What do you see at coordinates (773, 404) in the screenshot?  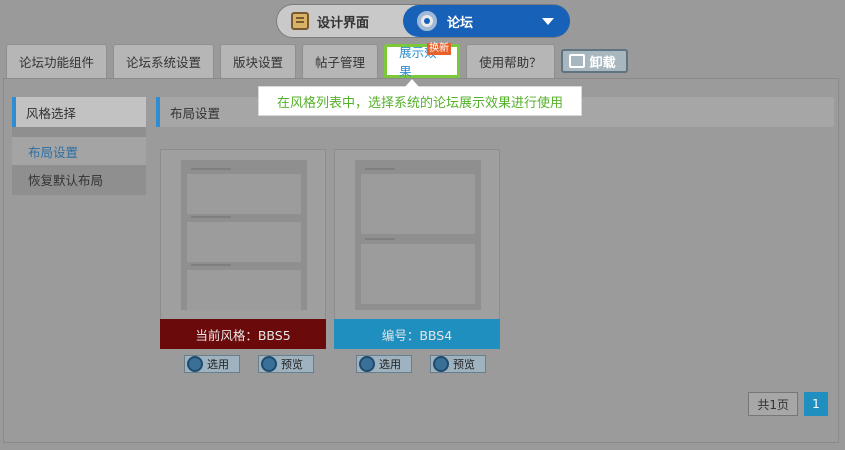 I see `page-count: 共1页` at bounding box center [773, 404].